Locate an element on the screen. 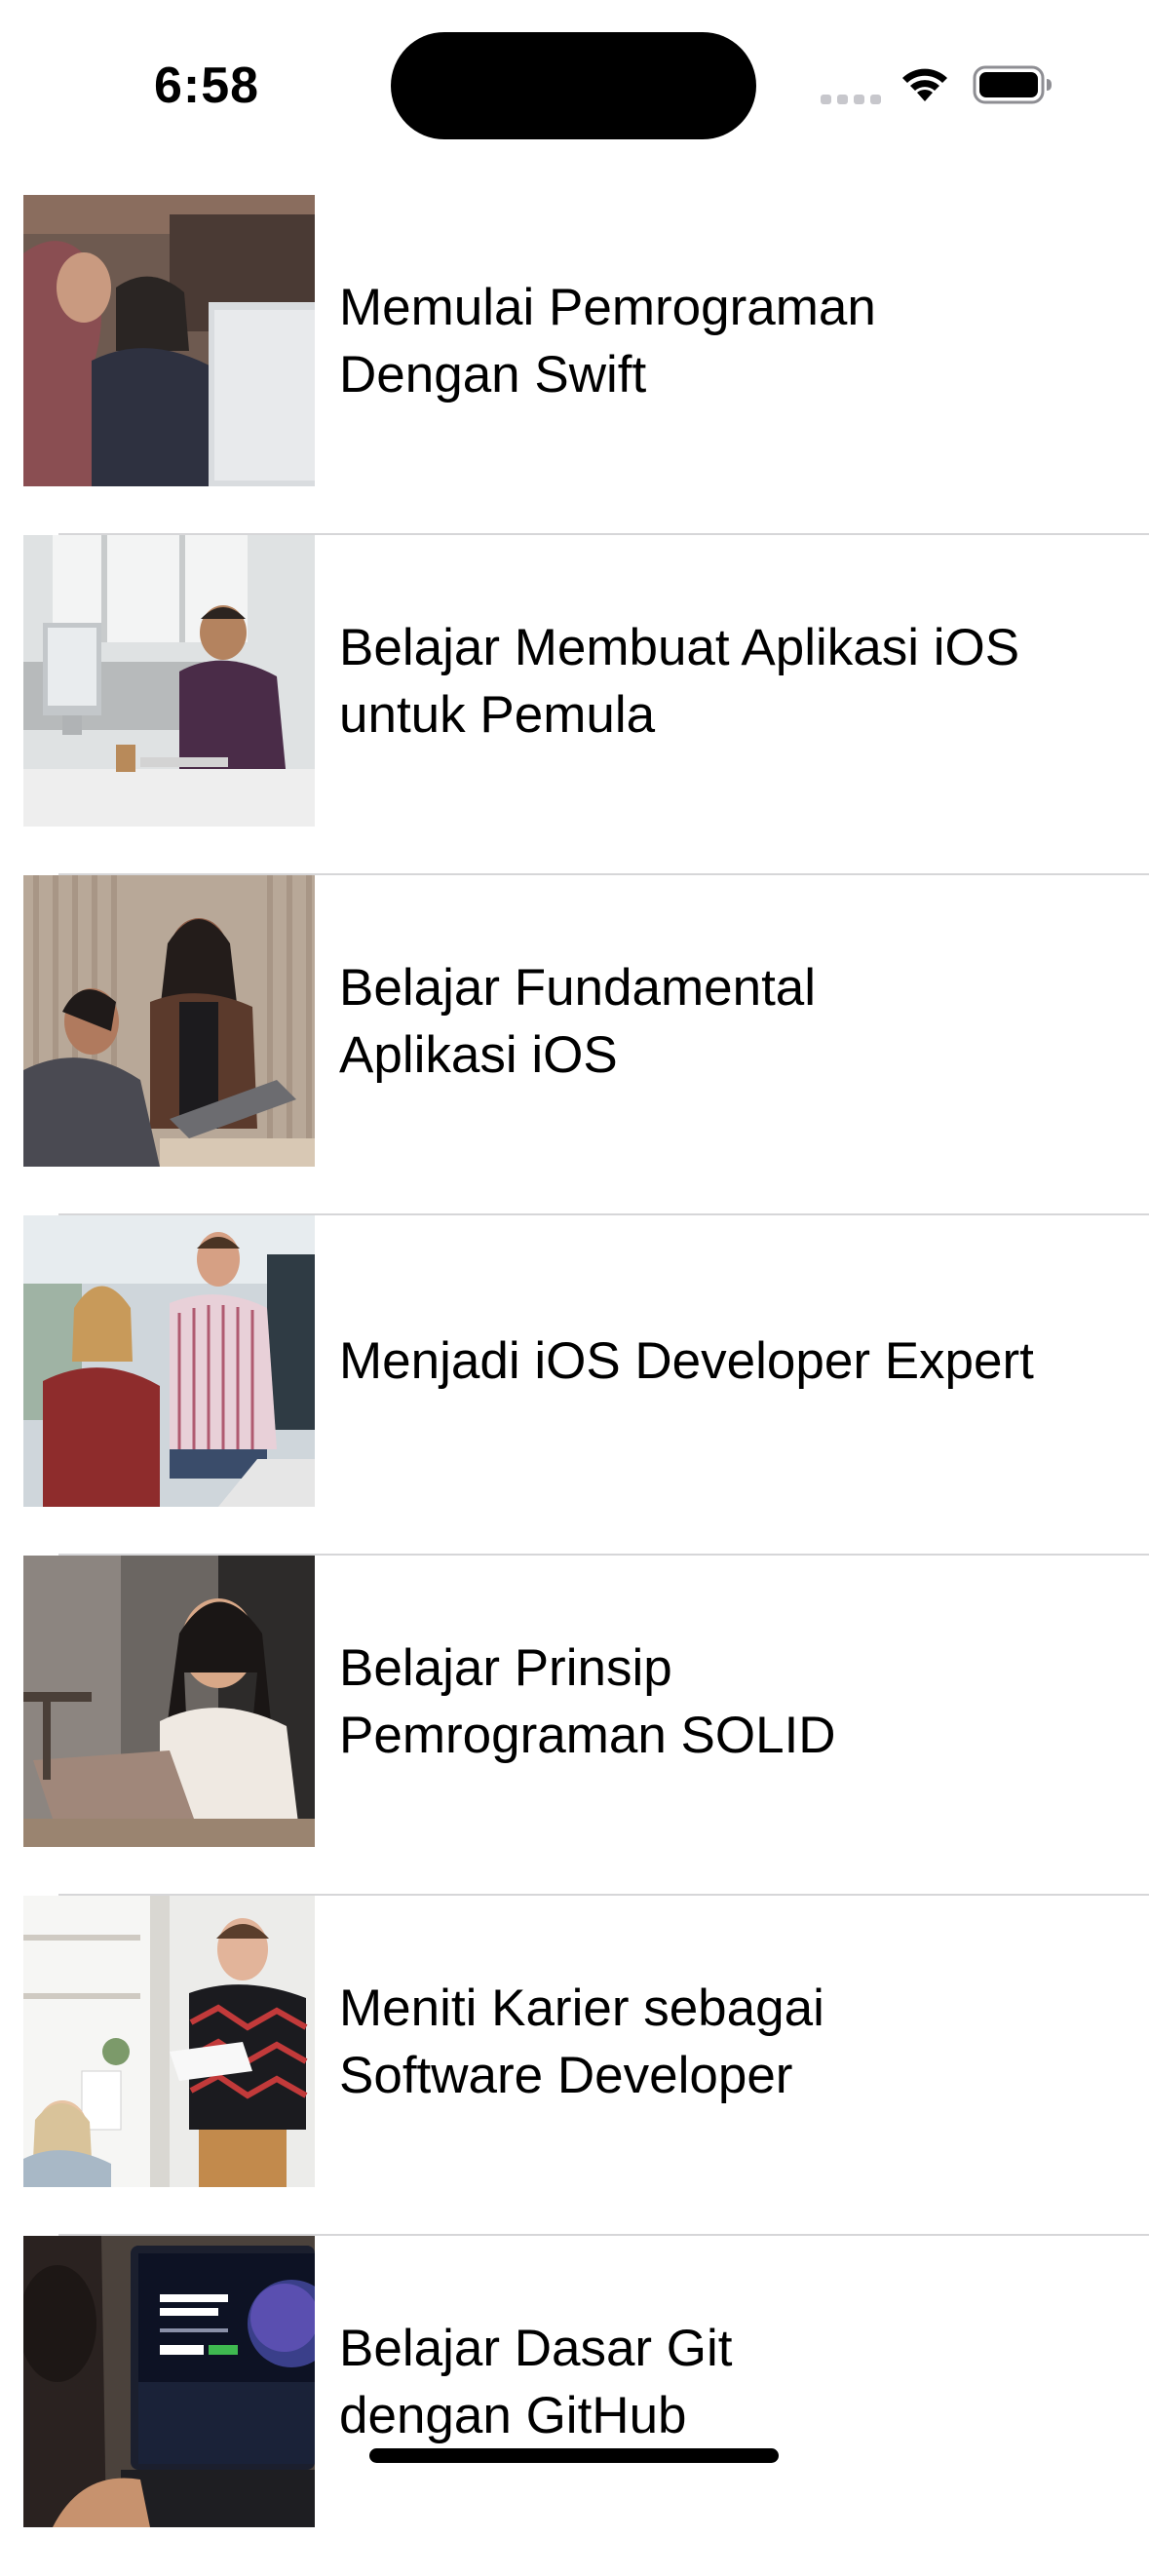  status-bar: 6:58 is located at coordinates (574, 87).